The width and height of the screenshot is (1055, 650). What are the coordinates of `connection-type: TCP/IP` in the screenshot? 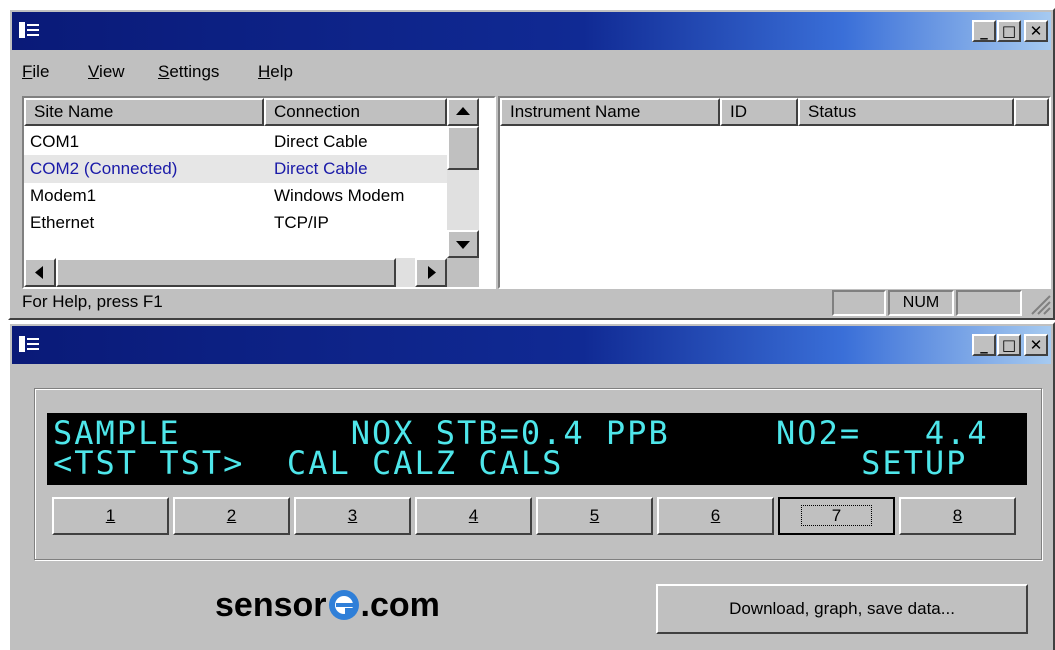 It's located at (301, 222).